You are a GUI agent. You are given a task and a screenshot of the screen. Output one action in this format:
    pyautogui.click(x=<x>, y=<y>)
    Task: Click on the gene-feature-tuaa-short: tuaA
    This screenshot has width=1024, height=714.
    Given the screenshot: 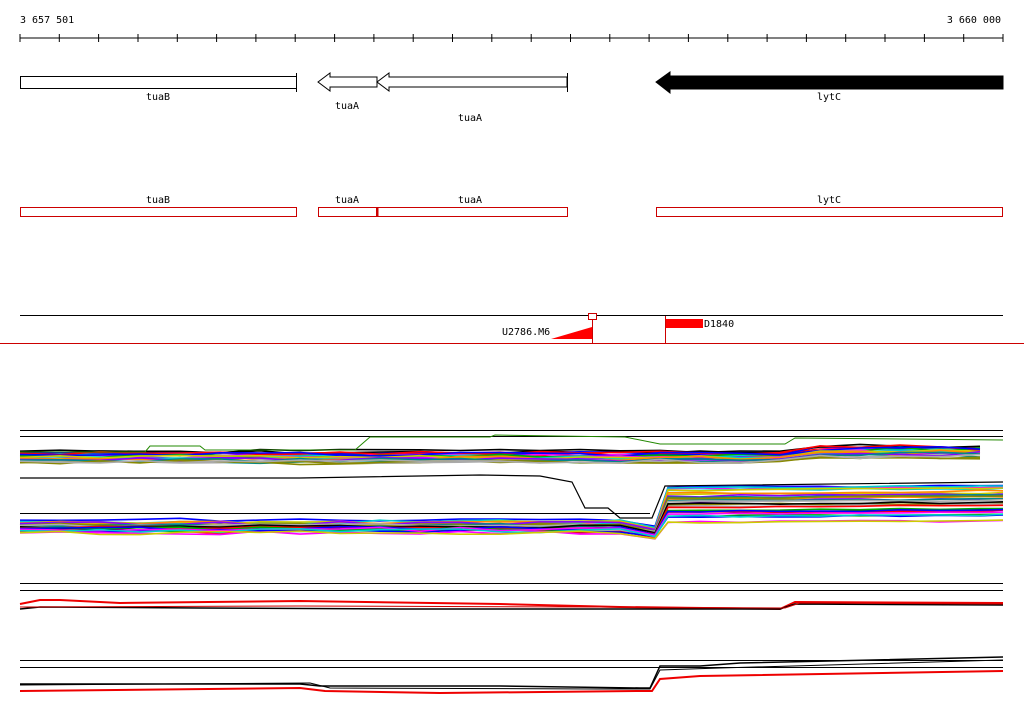 What is the action you would take?
    pyautogui.click(x=347, y=92)
    